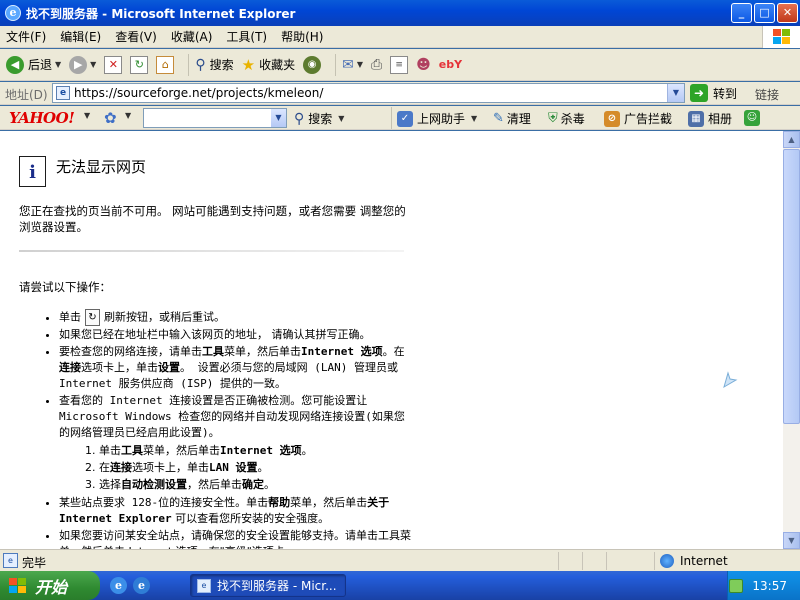 The height and width of the screenshot is (600, 800). I want to click on close-button: ✕, so click(787, 13).